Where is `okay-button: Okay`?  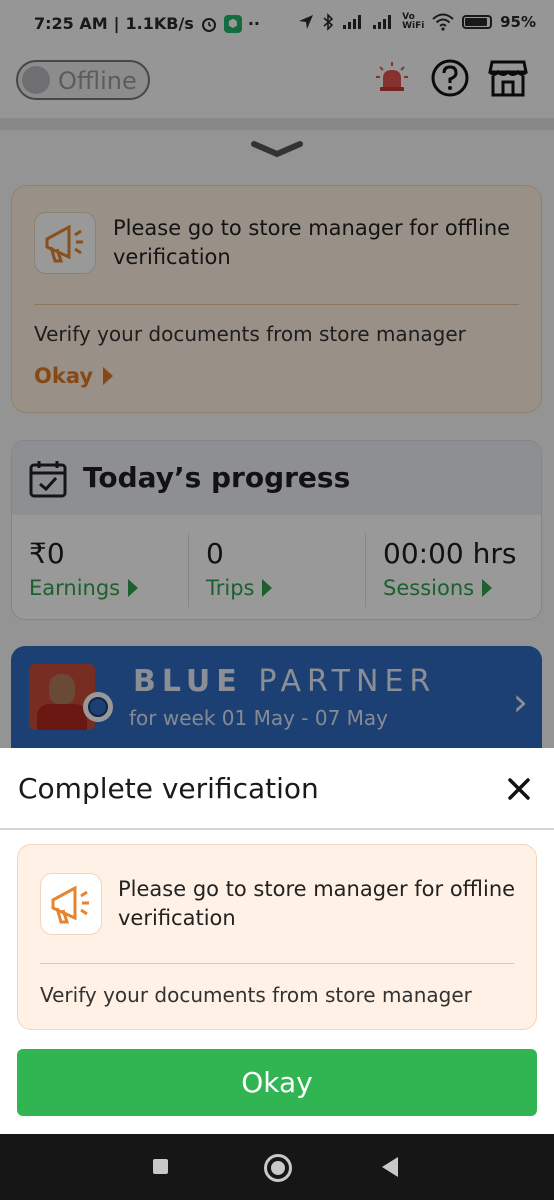 okay-button: Okay is located at coordinates (277, 1082).